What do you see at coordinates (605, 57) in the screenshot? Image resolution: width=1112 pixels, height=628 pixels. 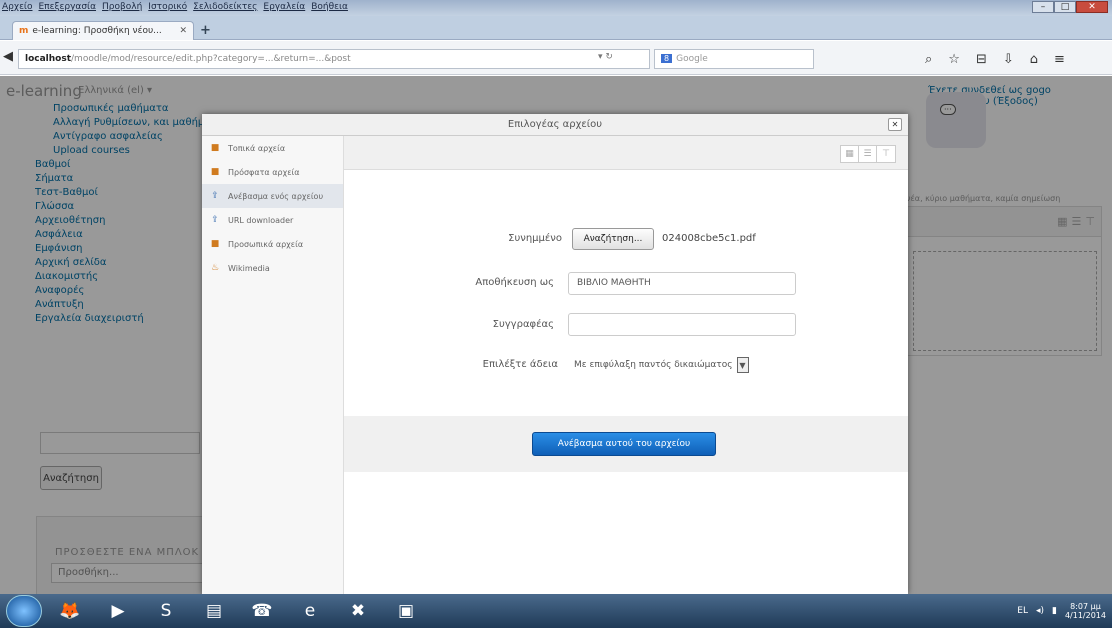 I see `reload-icon: ▾ ↻` at bounding box center [605, 57].